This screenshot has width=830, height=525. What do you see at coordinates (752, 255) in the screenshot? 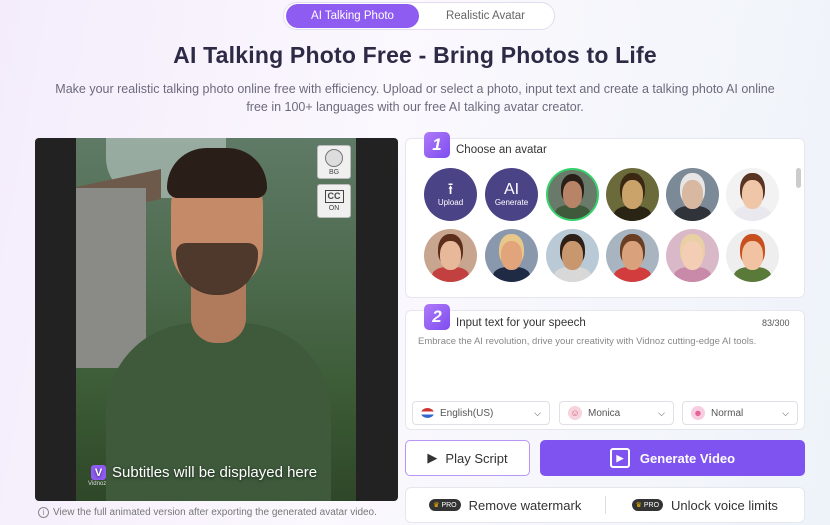
I see `avatar-cartoon-redhead` at bounding box center [752, 255].